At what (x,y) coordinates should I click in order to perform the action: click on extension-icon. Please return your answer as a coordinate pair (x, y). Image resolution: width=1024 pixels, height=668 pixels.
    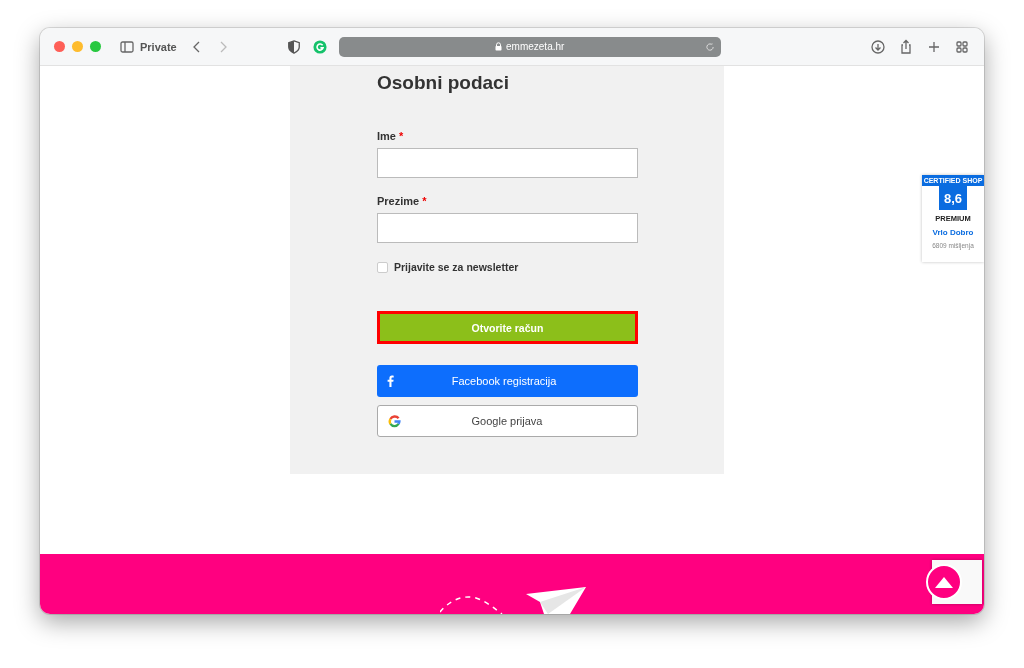
    Looking at the image, I should click on (319, 46).